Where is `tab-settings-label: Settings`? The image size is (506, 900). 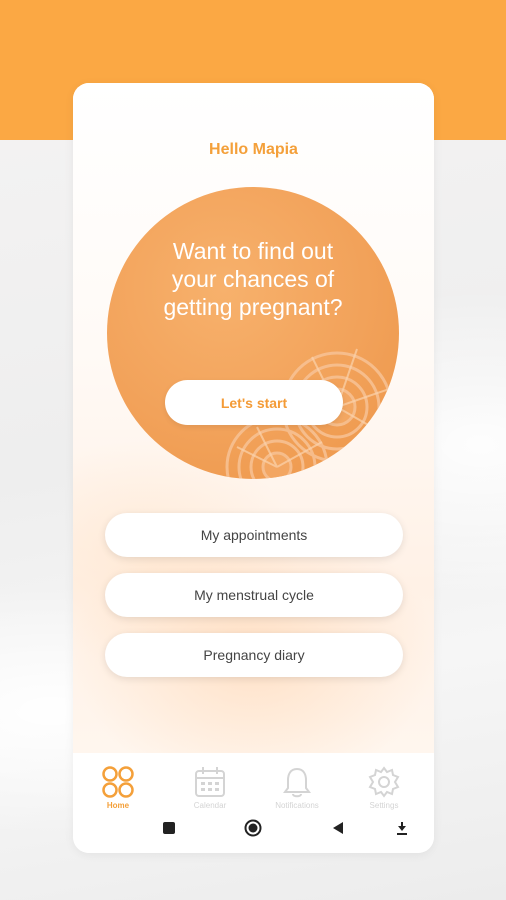 tab-settings-label: Settings is located at coordinates (384, 805).